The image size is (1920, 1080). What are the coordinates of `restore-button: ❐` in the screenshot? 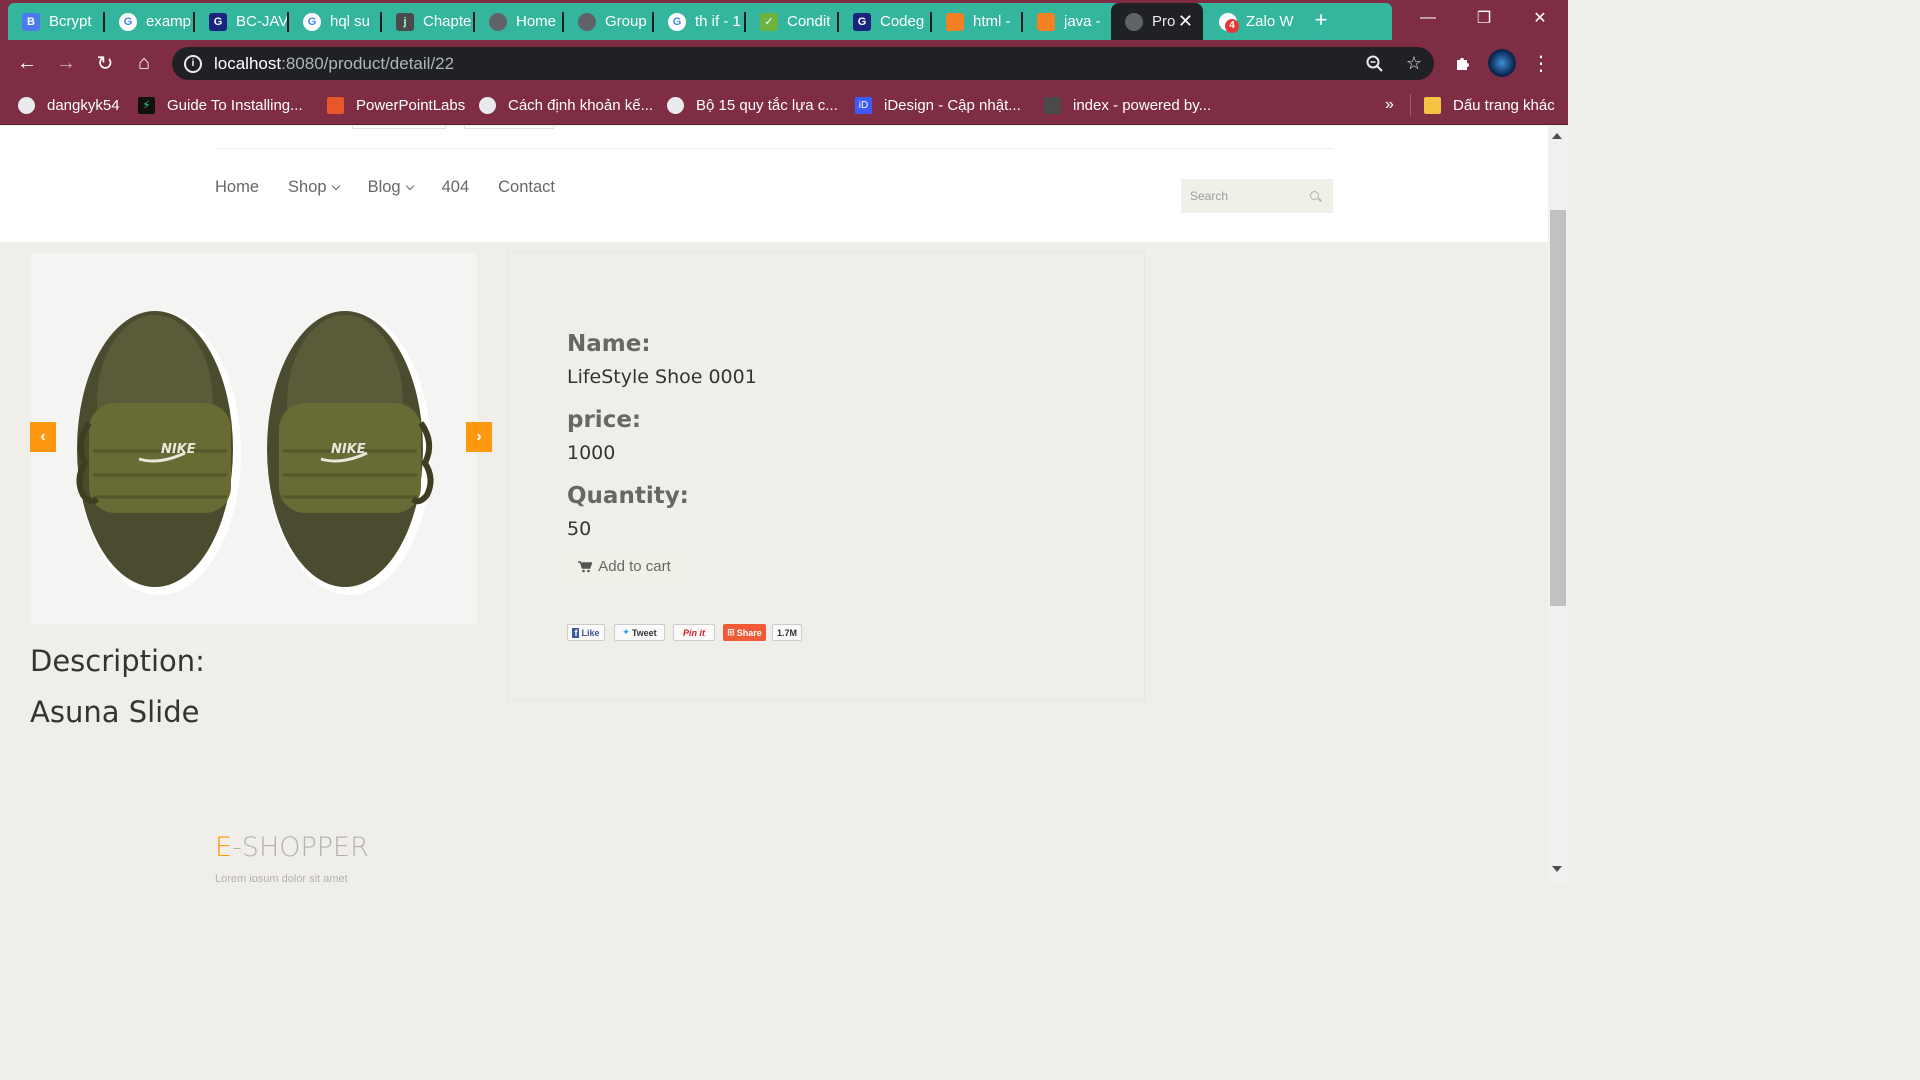 It's located at (1484, 18).